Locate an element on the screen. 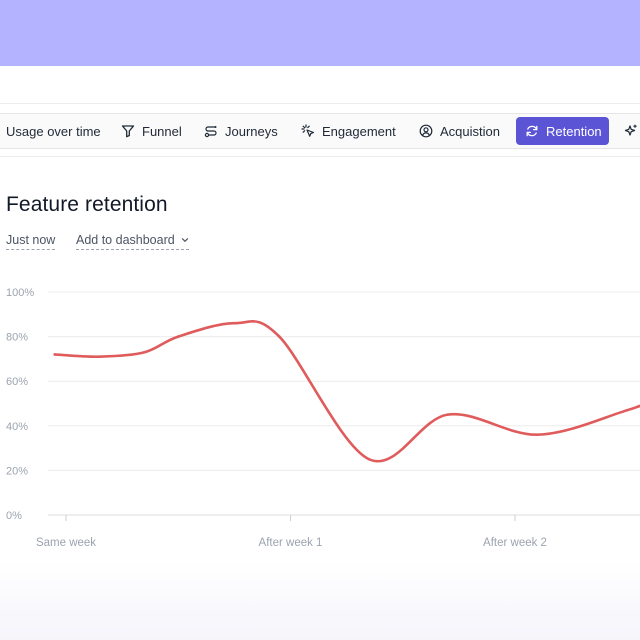  tab-label: Usage over time is located at coordinates (53, 131).